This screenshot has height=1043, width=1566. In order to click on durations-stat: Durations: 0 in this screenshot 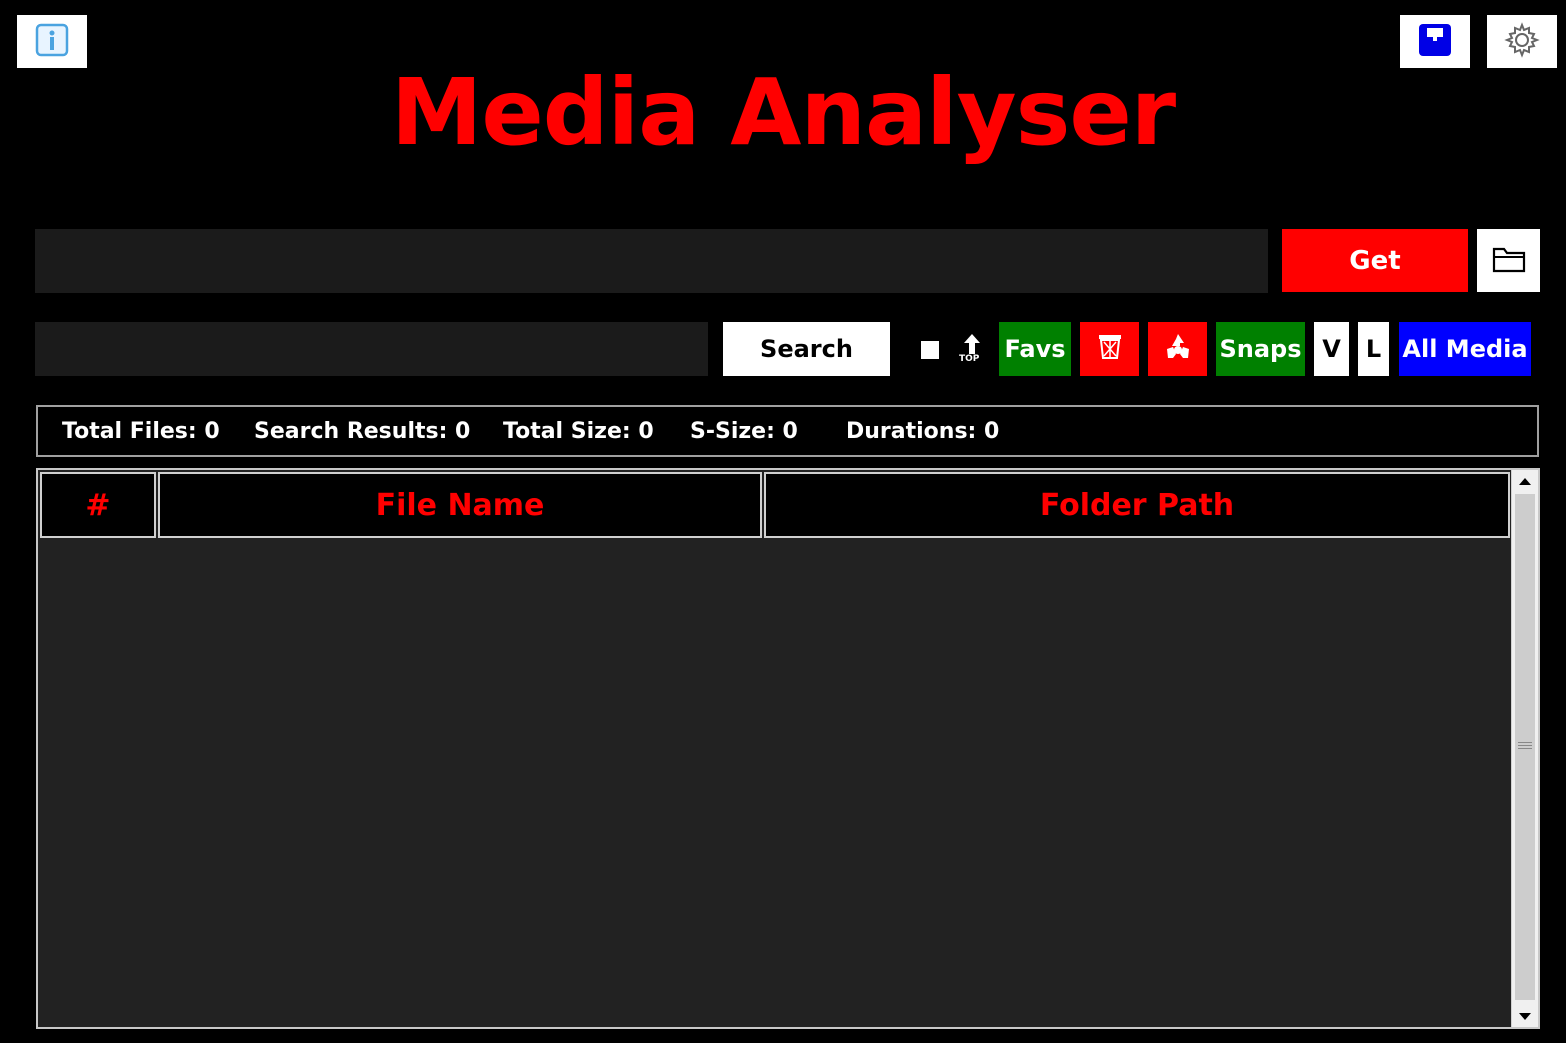, I will do `click(923, 431)`.